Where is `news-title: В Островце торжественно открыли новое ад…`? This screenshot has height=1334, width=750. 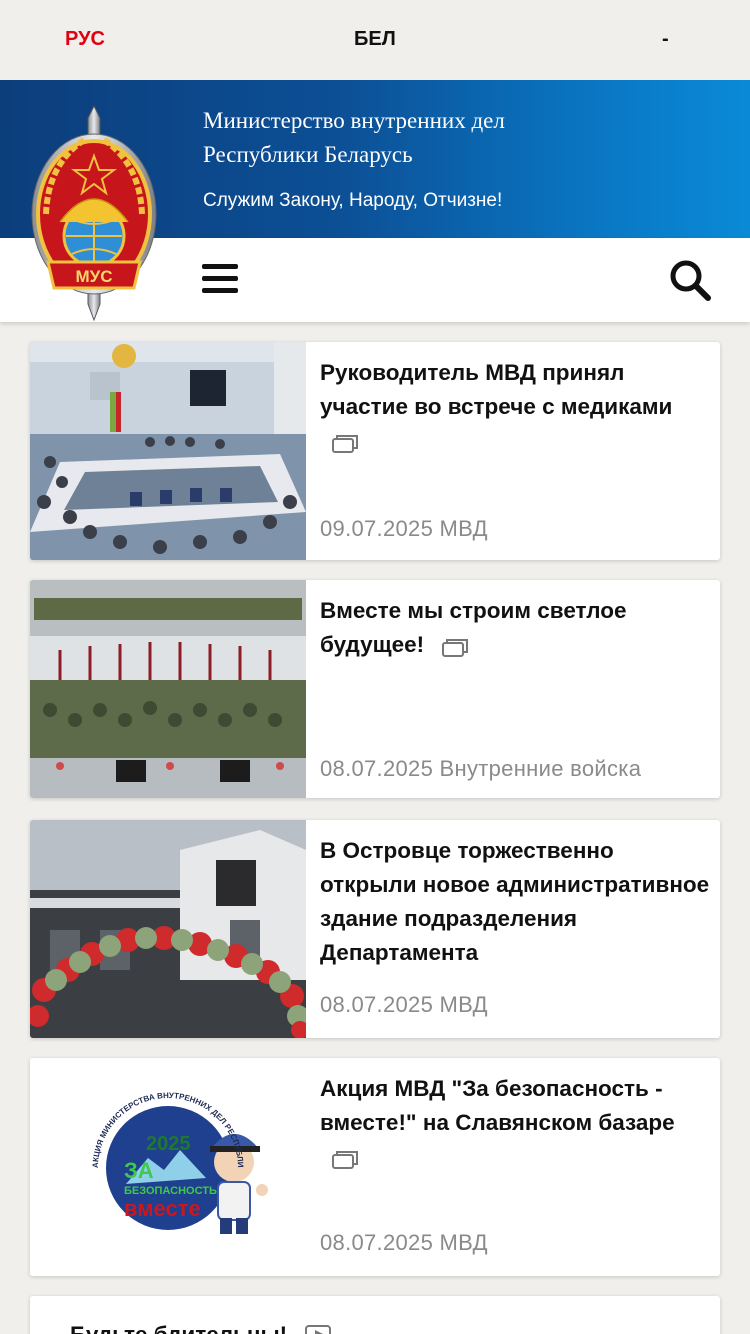
news-title: В Островце торжественно открыли новое ад… is located at coordinates (515, 902).